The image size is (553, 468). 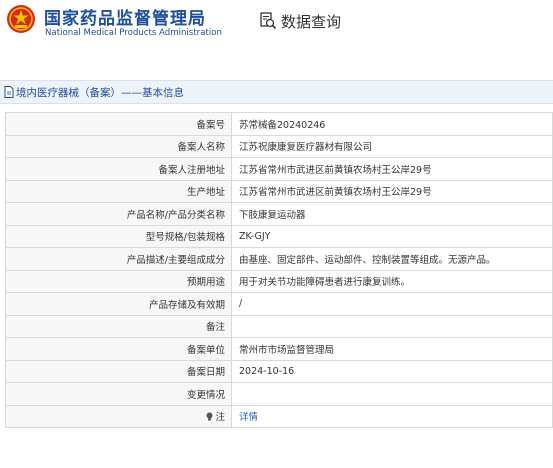 I want to click on nmpa-emblem-icon, so click(x=21, y=19).